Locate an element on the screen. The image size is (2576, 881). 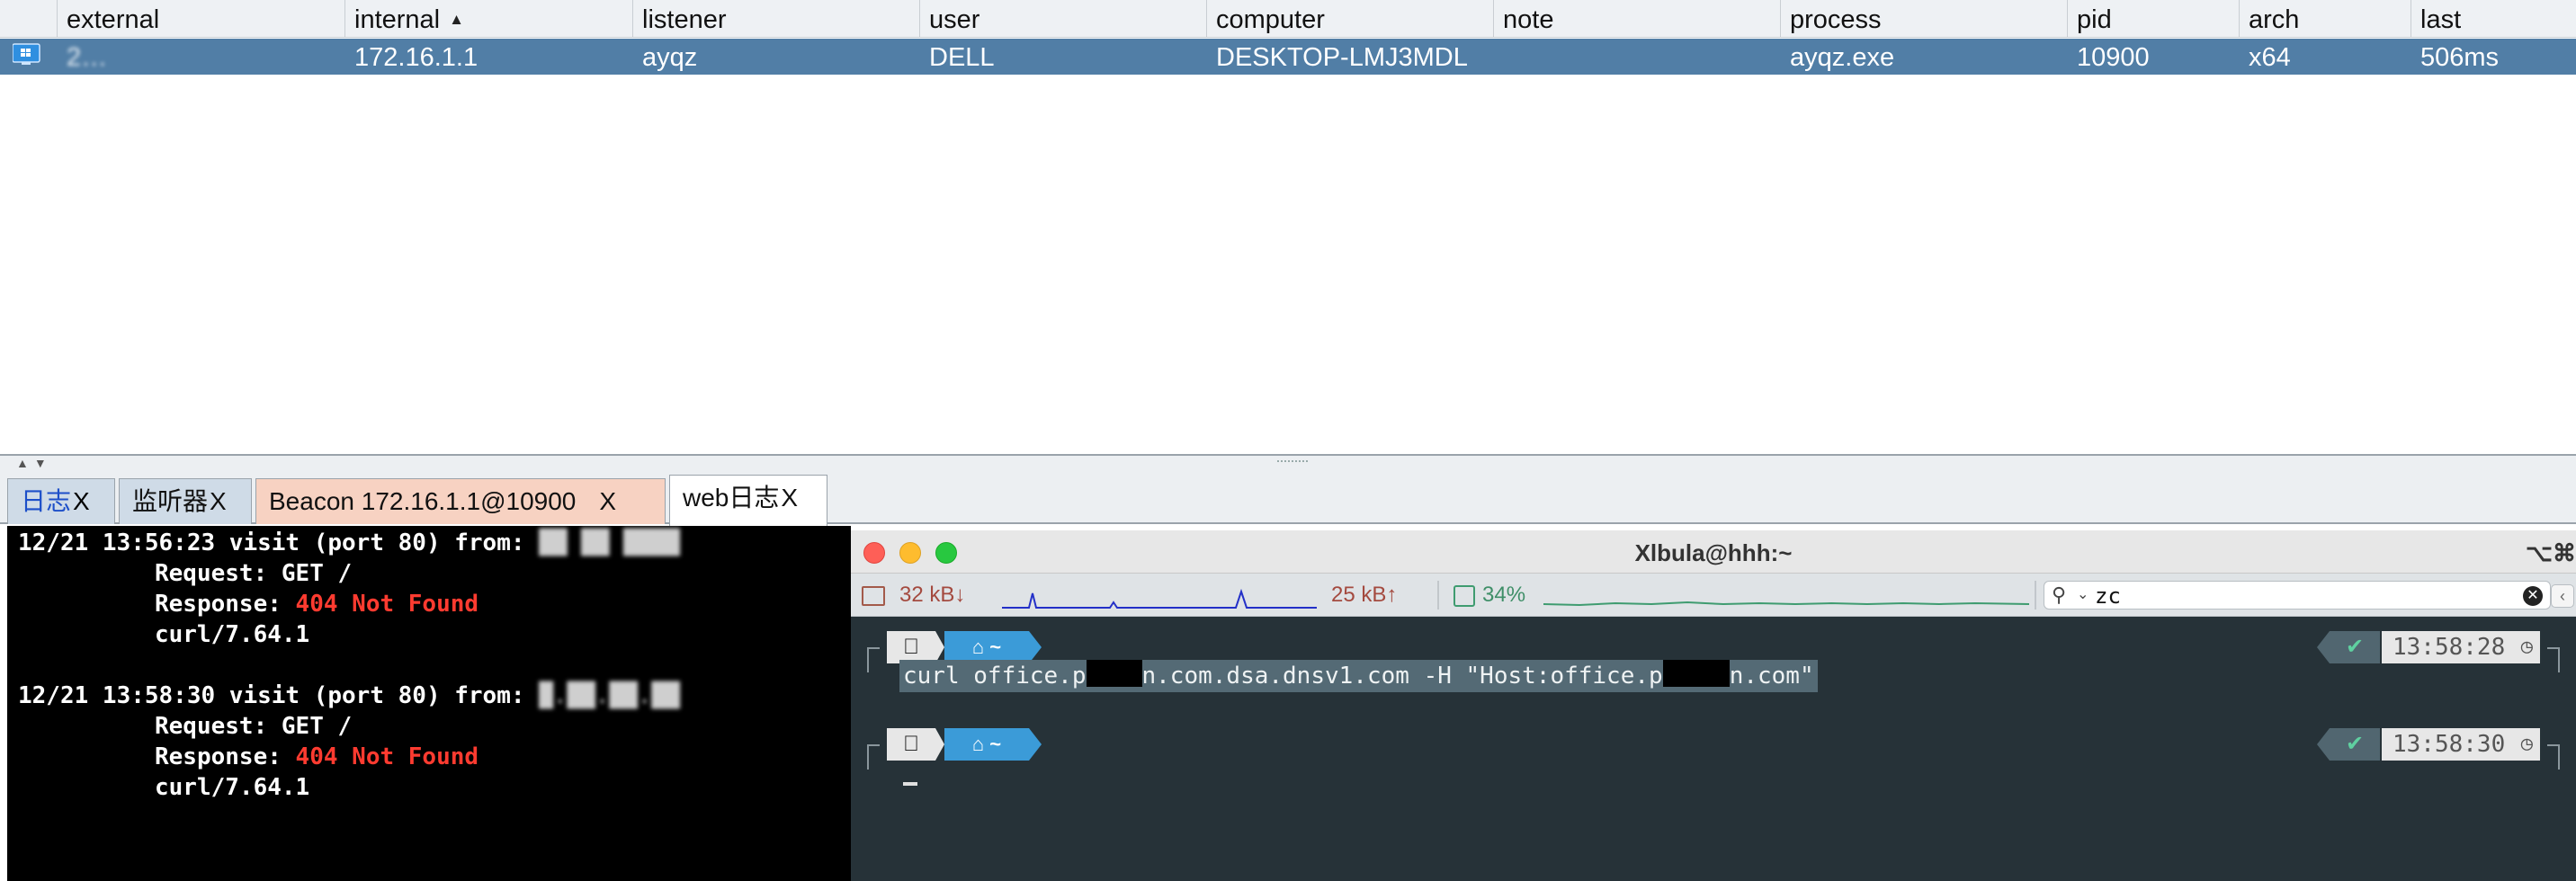
tab-listeners: 监听器X is located at coordinates (185, 501).